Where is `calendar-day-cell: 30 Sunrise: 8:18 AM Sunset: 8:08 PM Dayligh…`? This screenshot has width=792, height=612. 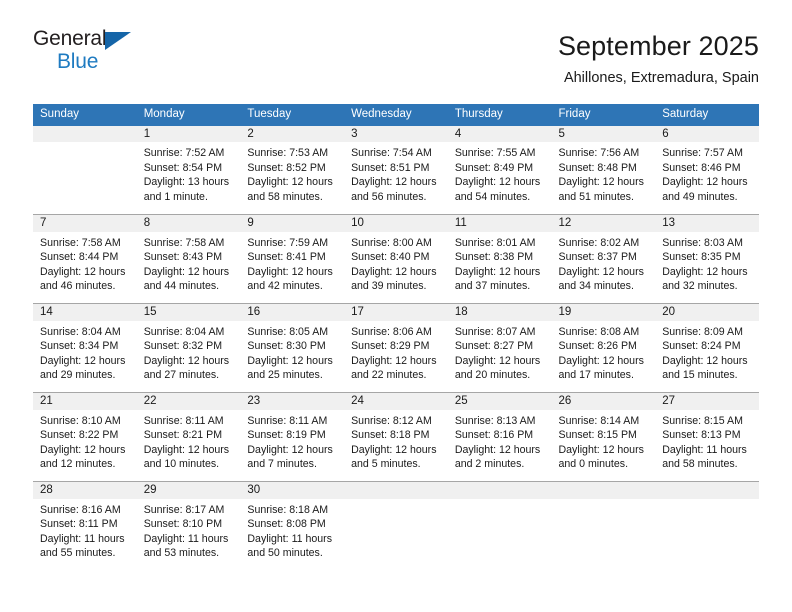
calendar-day-cell: 30 Sunrise: 8:18 AM Sunset: 8:08 PM Dayligh… is located at coordinates (292, 525).